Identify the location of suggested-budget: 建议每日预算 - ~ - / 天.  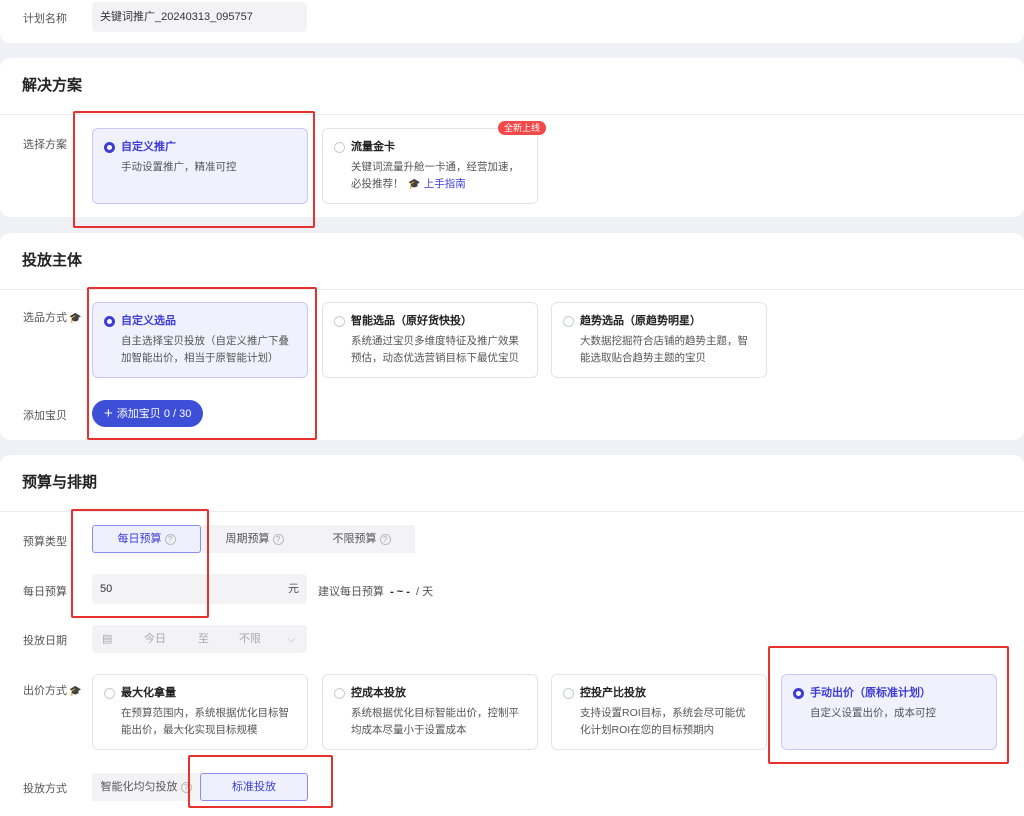
(375, 591).